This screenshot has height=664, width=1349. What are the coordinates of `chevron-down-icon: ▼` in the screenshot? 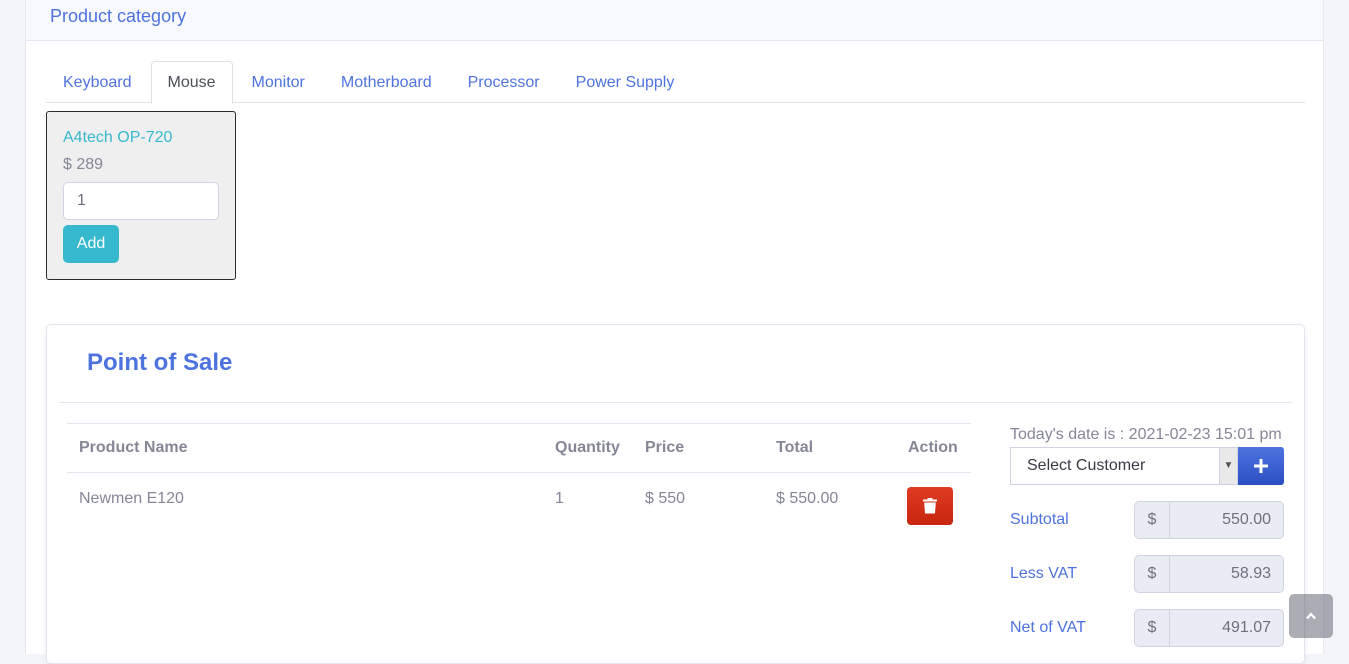 It's located at (1228, 466).